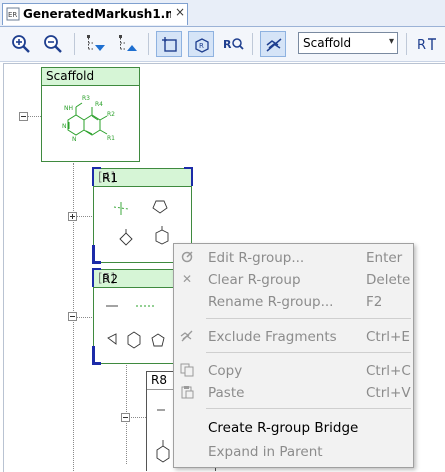  I want to click on svg-text: ER, so click(12, 15).